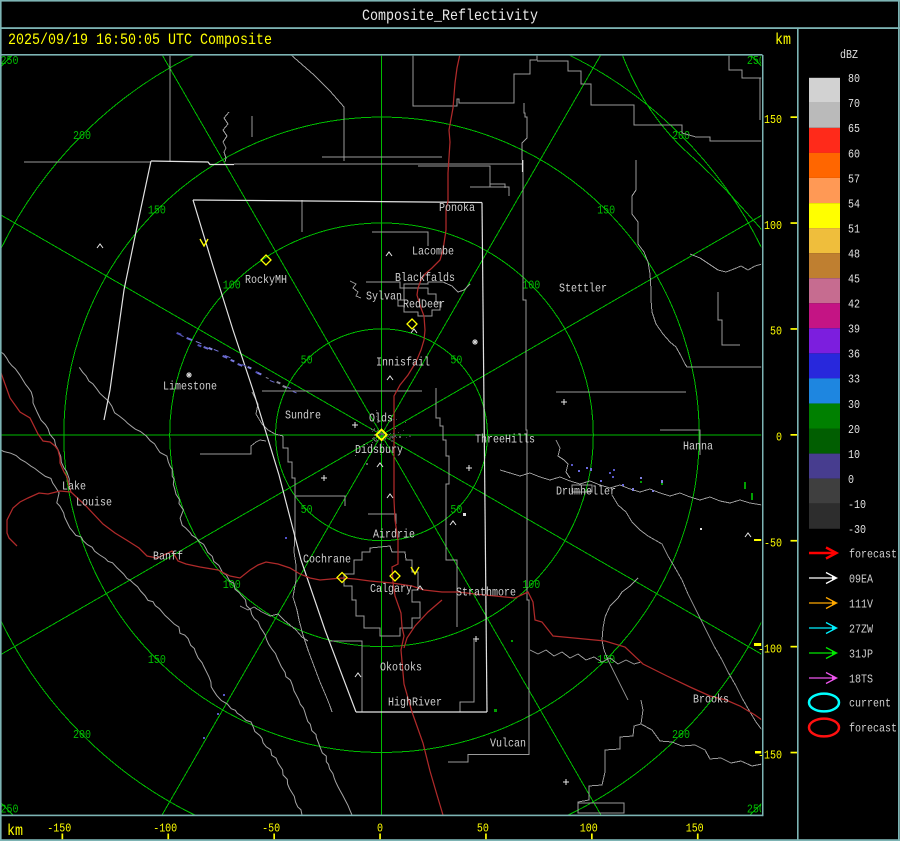  I want to click on svg-text: Vulcan, so click(508, 744).